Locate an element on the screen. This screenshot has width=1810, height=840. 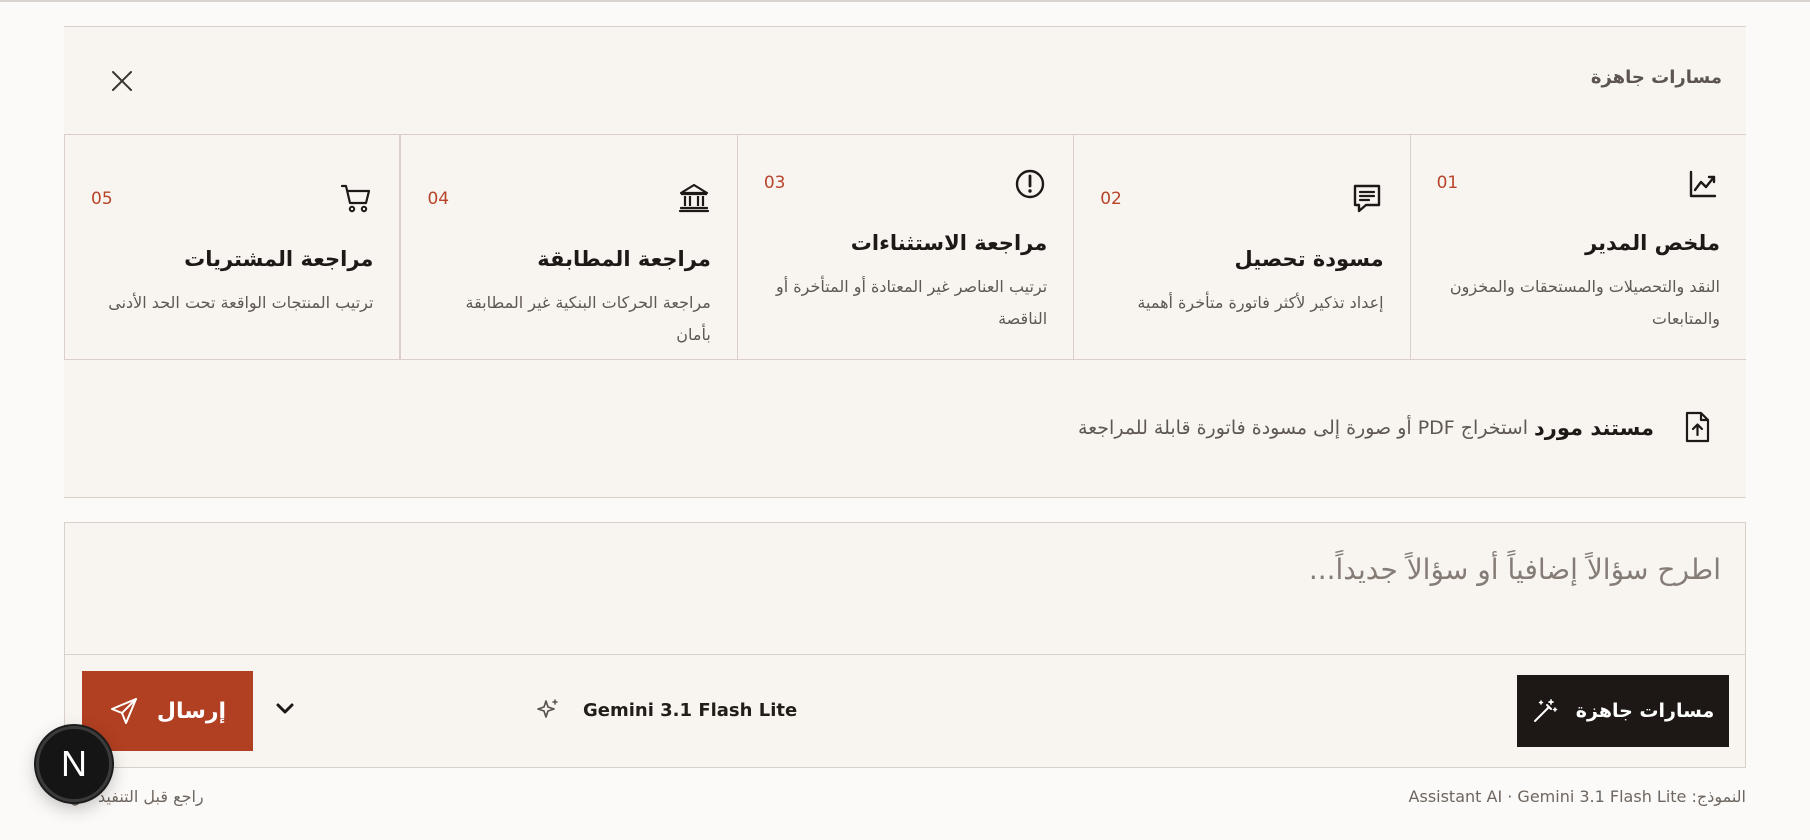
card-title: مراجعة المطابقة is located at coordinates (624, 259).